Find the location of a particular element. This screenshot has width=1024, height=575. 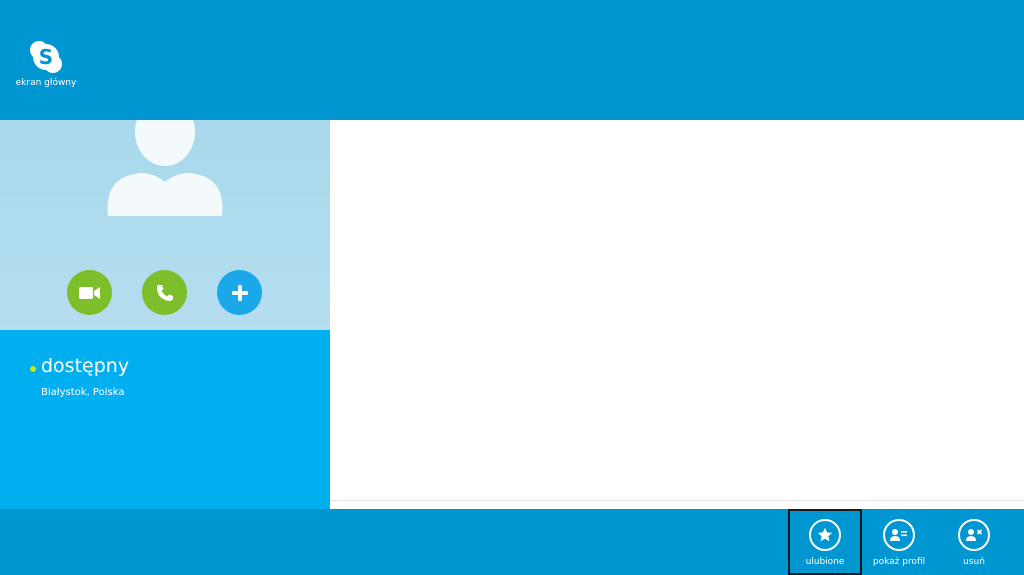

status-dot-icon is located at coordinates (33, 369).